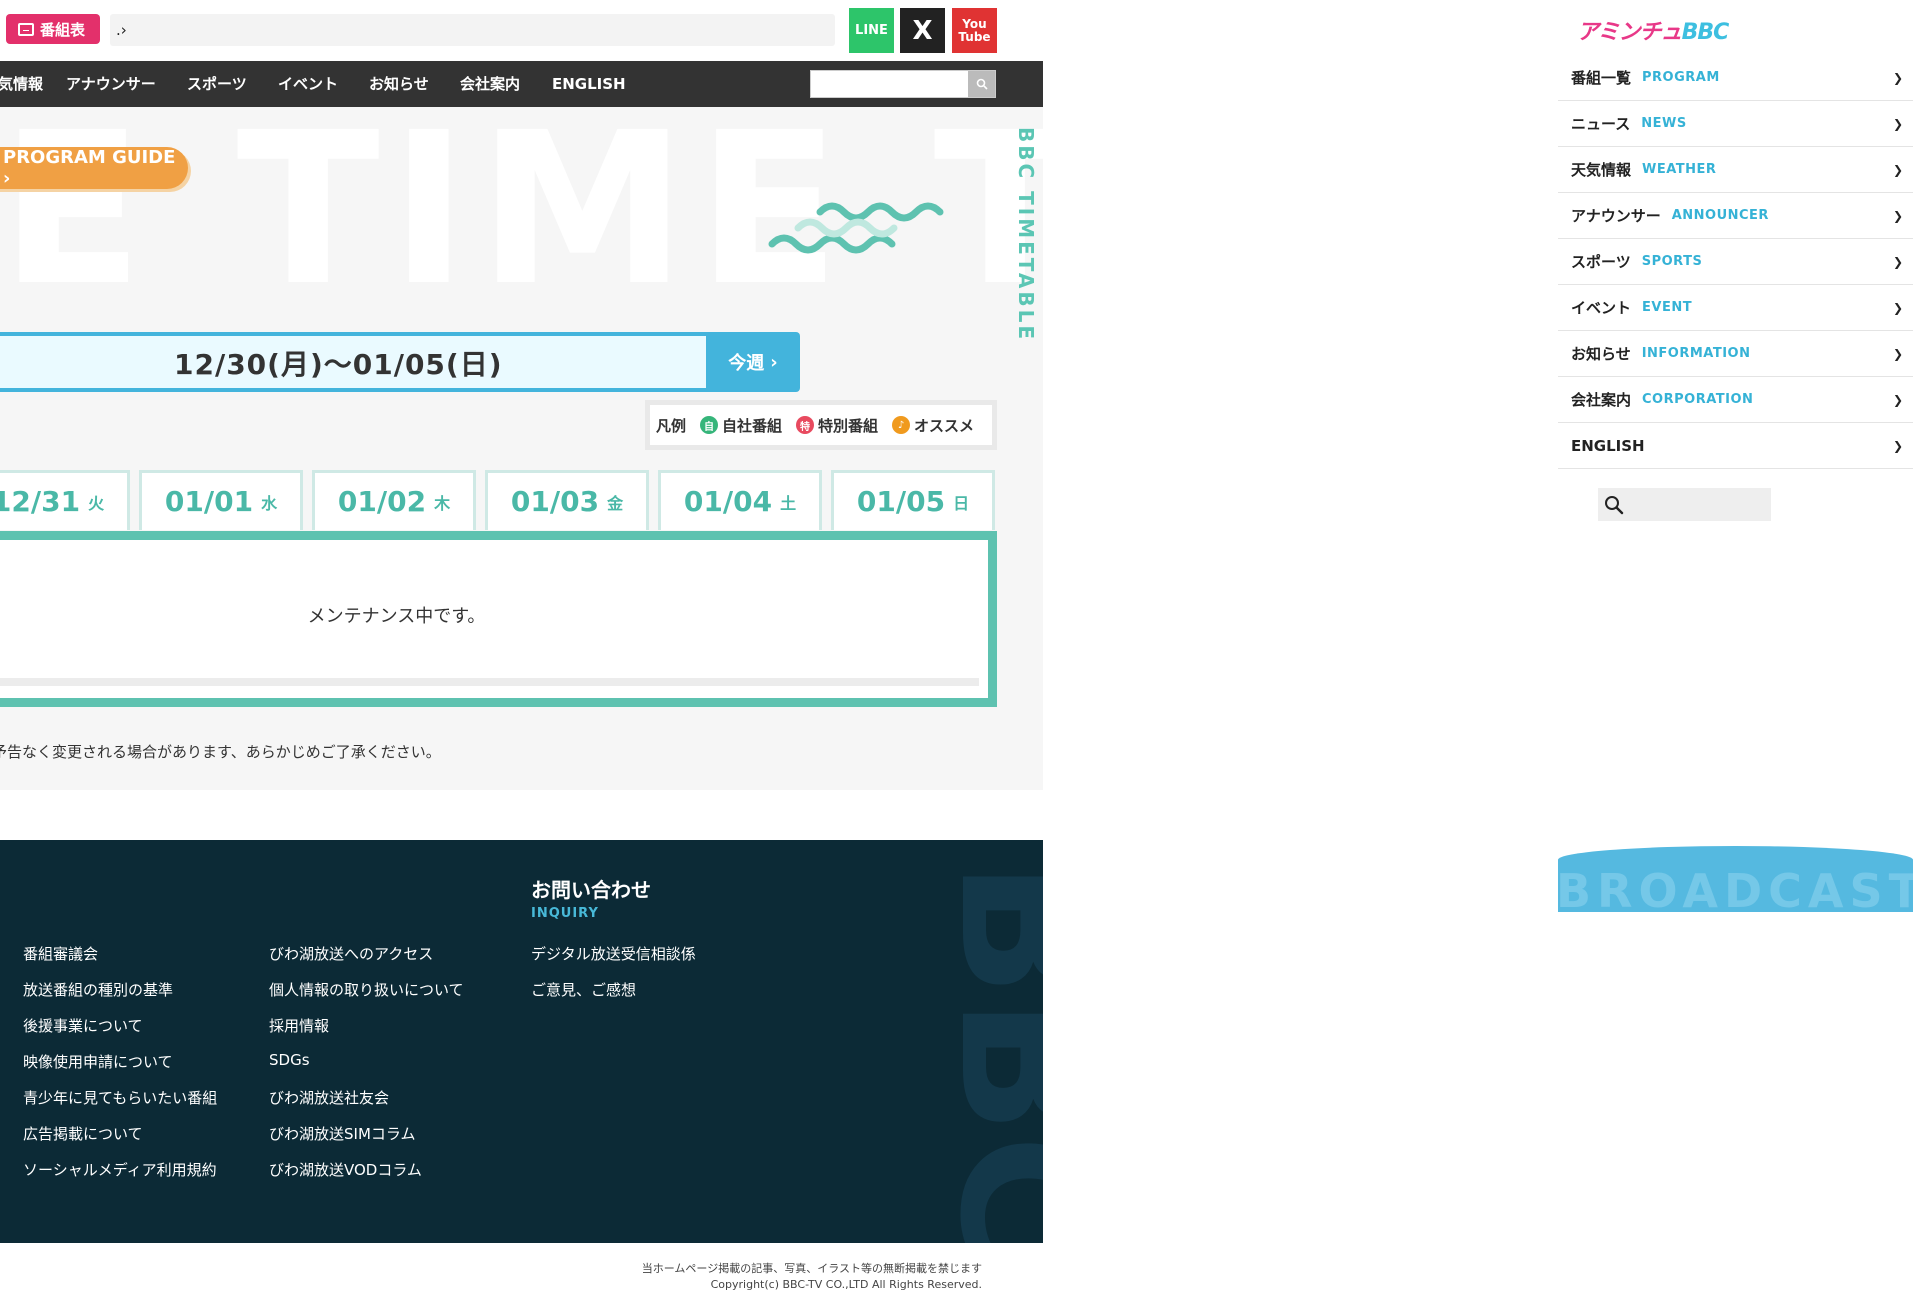 This screenshot has width=1920, height=1295. I want to click on legend-item-special: 特 特別番組, so click(837, 425).